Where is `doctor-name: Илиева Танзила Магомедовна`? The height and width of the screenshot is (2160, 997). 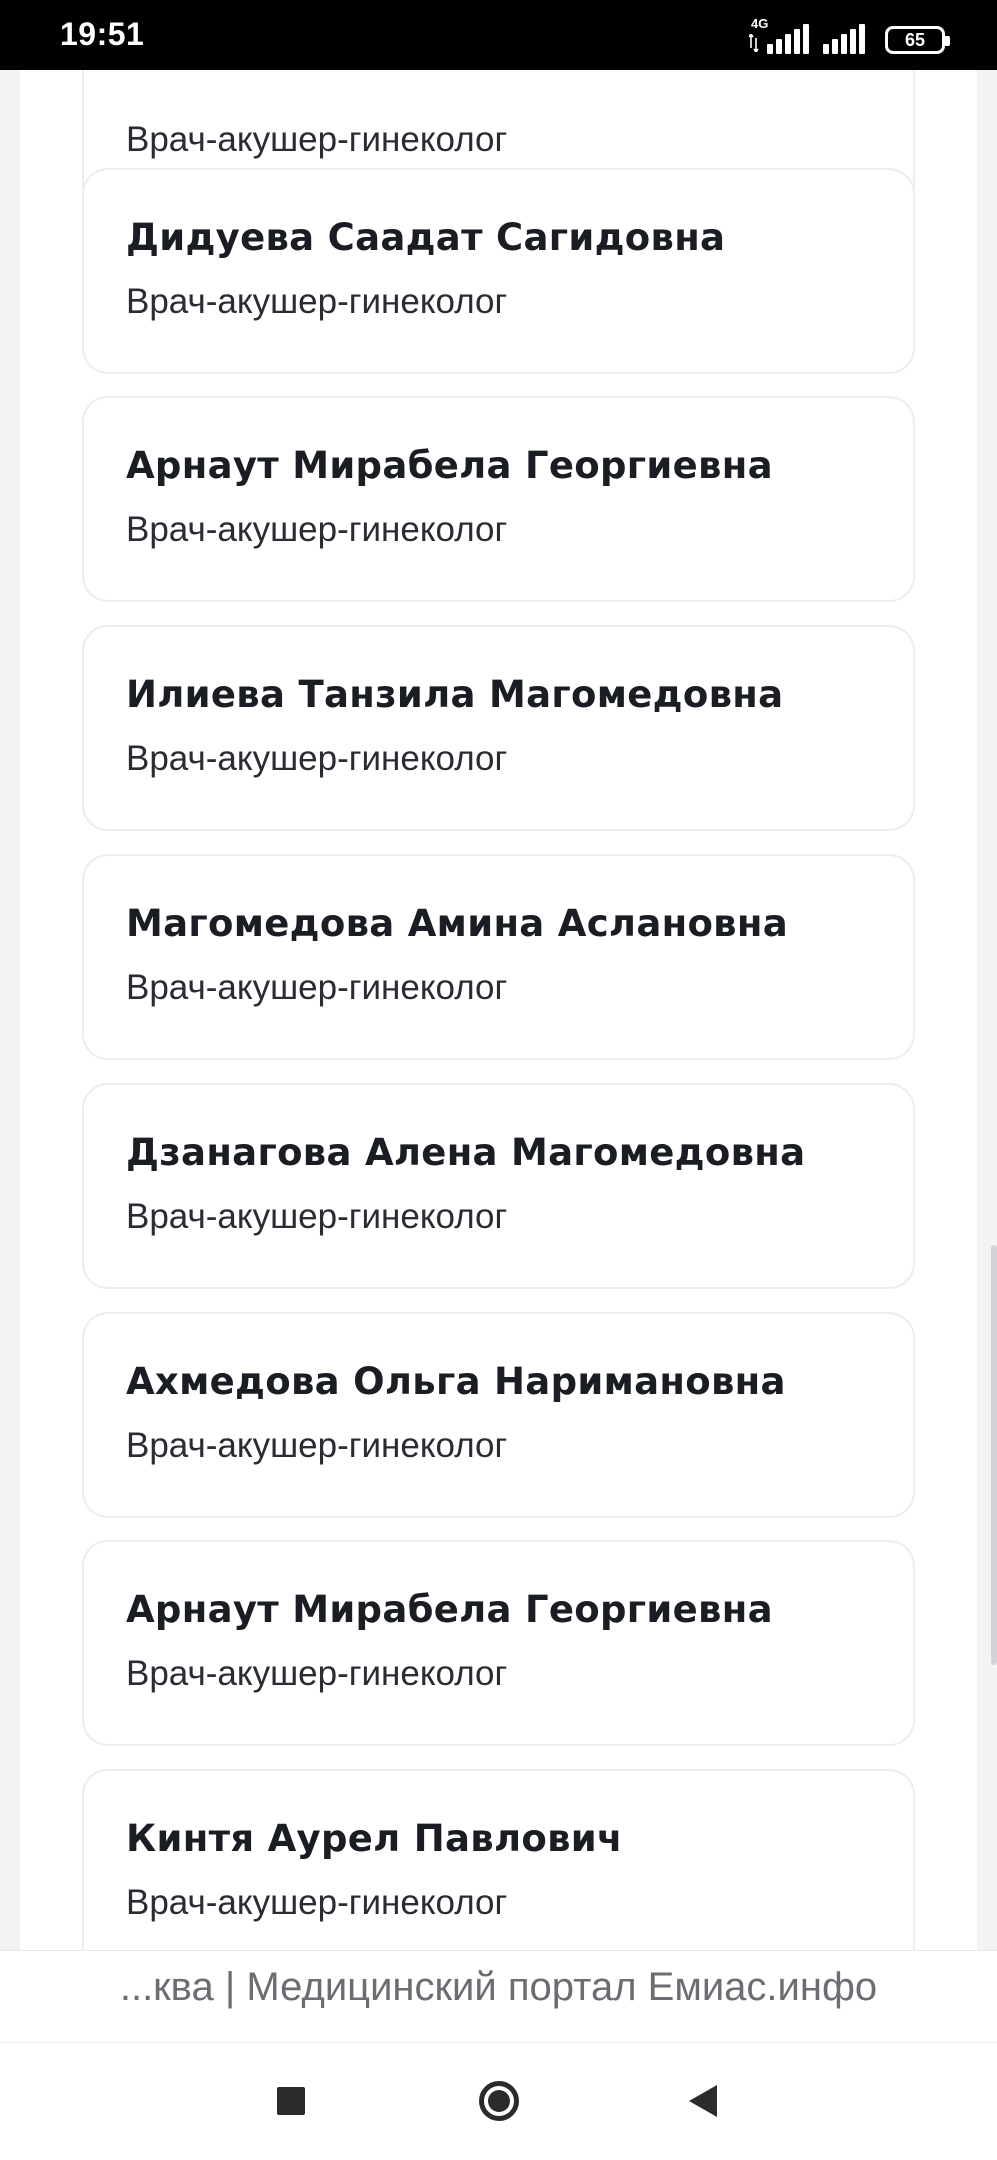
doctor-name: Илиева Танзила Магомедовна is located at coordinates (455, 694).